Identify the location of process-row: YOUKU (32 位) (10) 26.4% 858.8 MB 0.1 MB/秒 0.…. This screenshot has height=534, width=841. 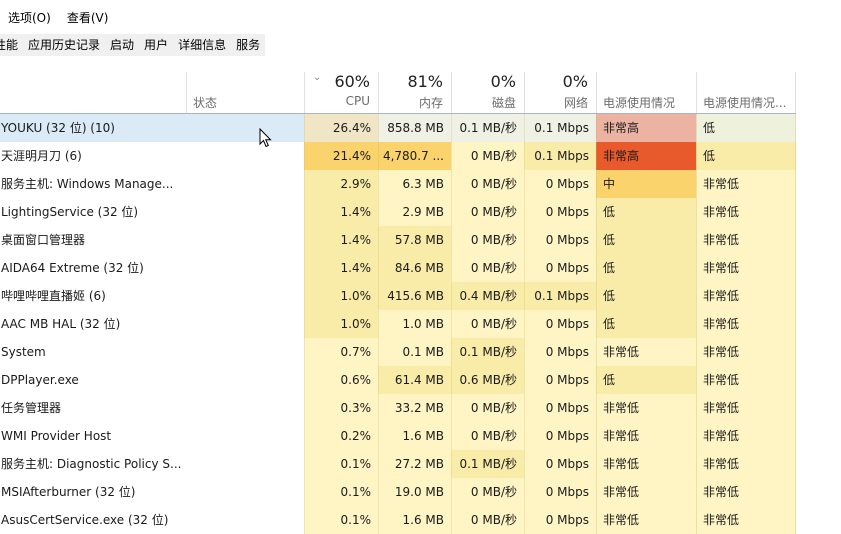
(420, 128).